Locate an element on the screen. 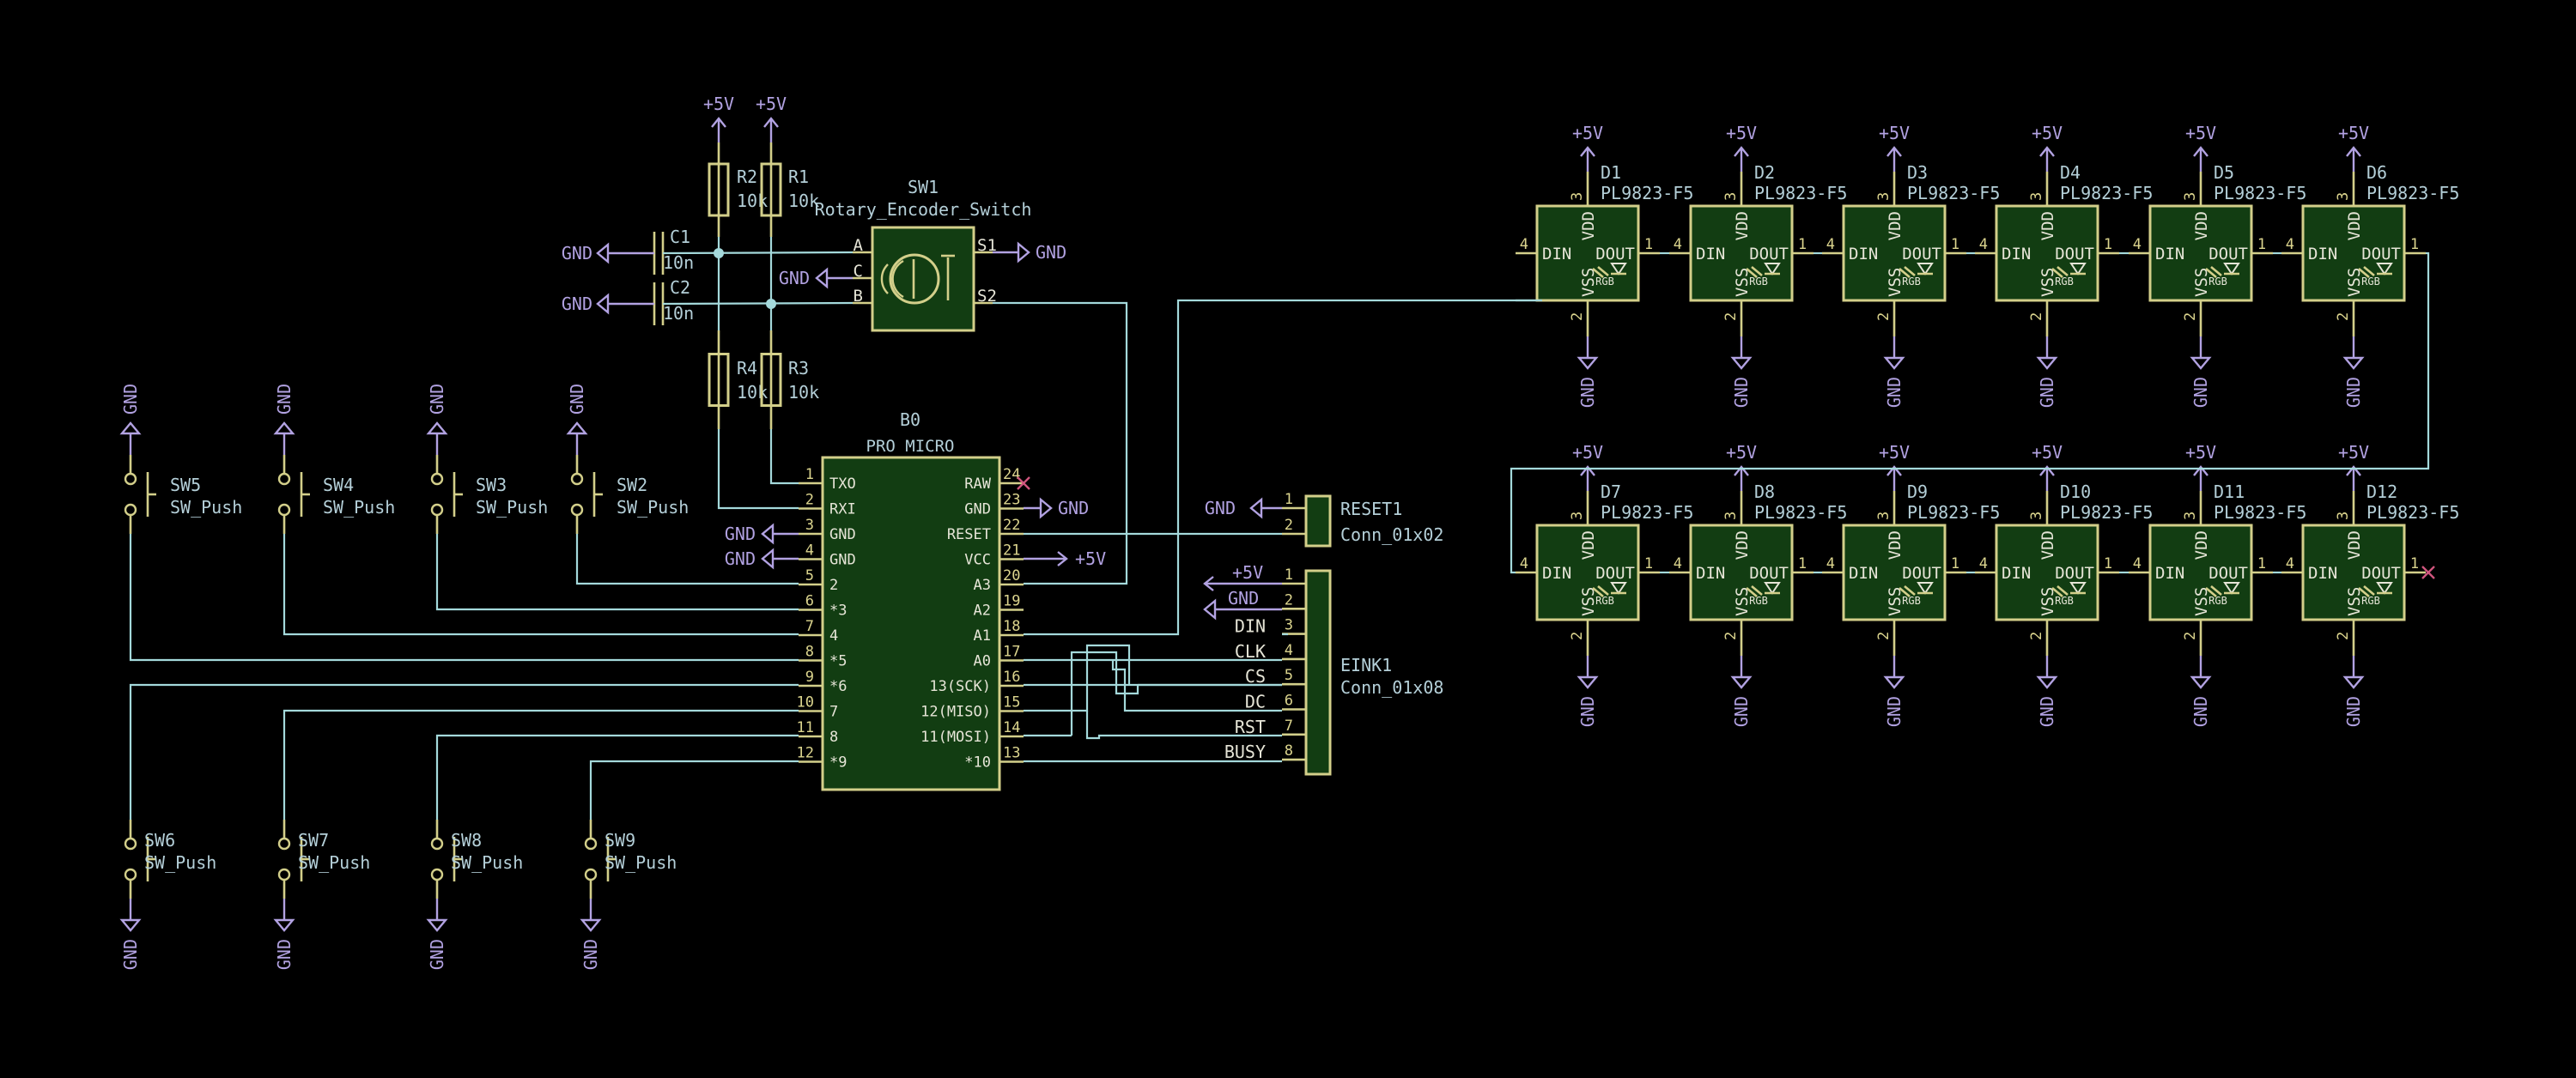  resistor-r4: R410k is located at coordinates (738, 379).